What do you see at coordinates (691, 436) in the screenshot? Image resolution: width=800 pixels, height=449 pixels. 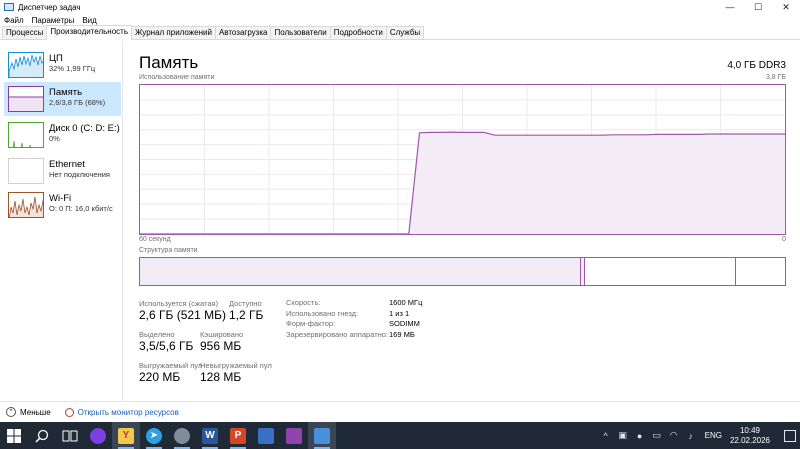 I see `volume-icon: ♪` at bounding box center [691, 436].